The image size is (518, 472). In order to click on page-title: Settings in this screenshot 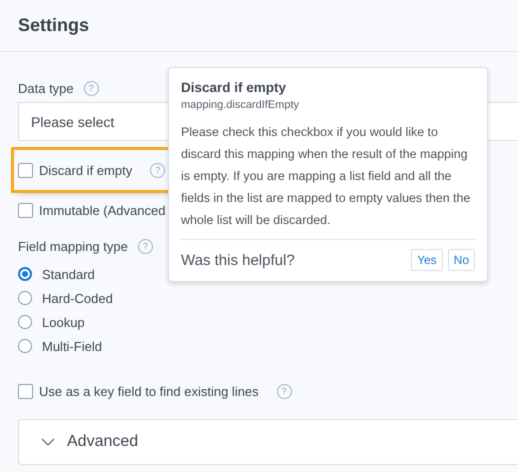, I will do `click(54, 25)`.